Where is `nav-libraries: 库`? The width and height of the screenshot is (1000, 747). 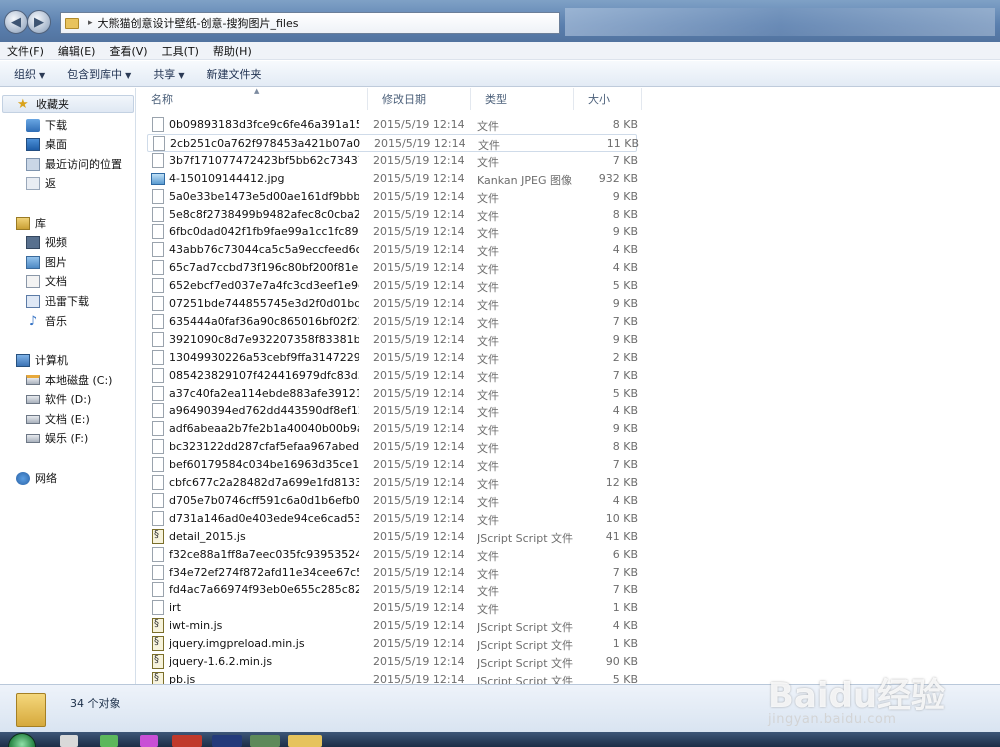 nav-libraries: 库 is located at coordinates (31, 223).